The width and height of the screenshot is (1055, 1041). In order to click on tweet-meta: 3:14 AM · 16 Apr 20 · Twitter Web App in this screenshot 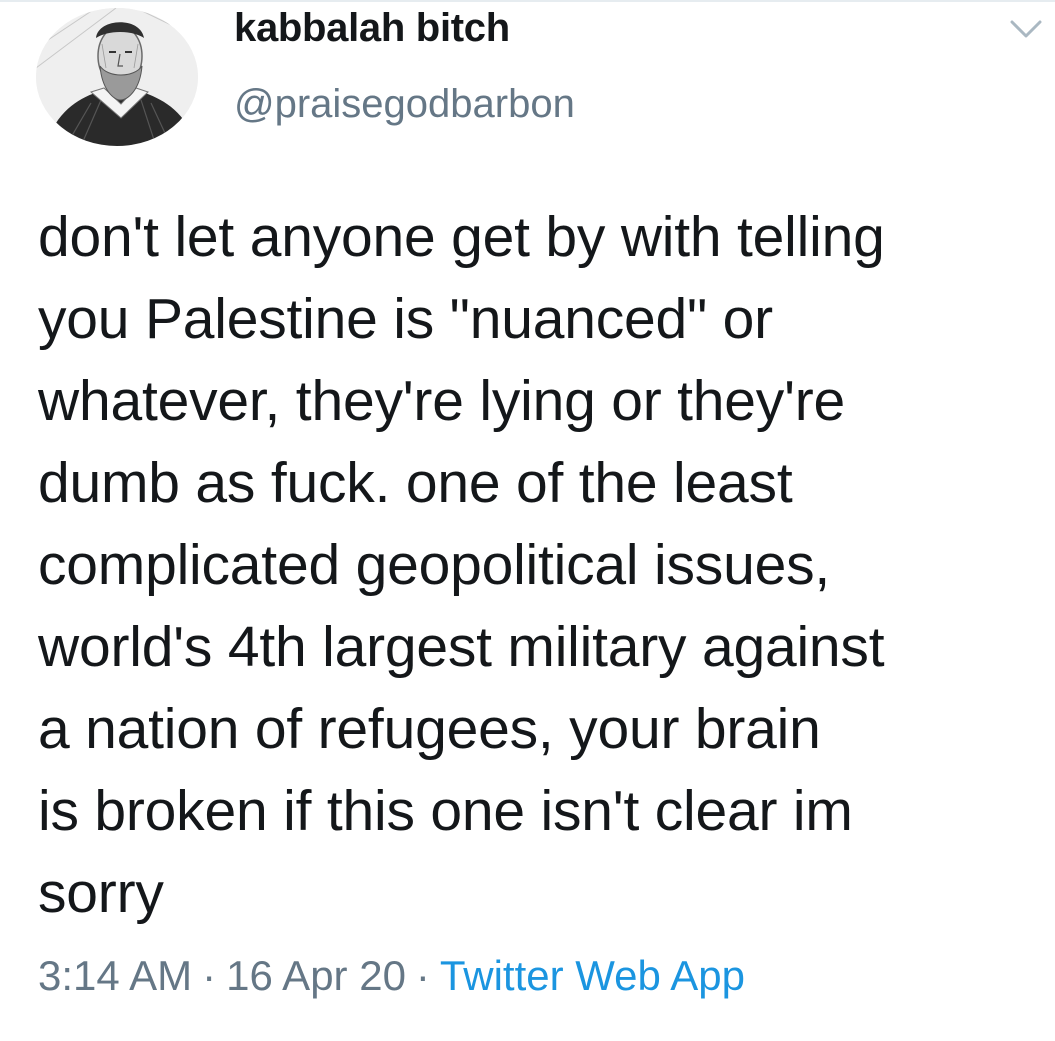, I will do `click(391, 976)`.